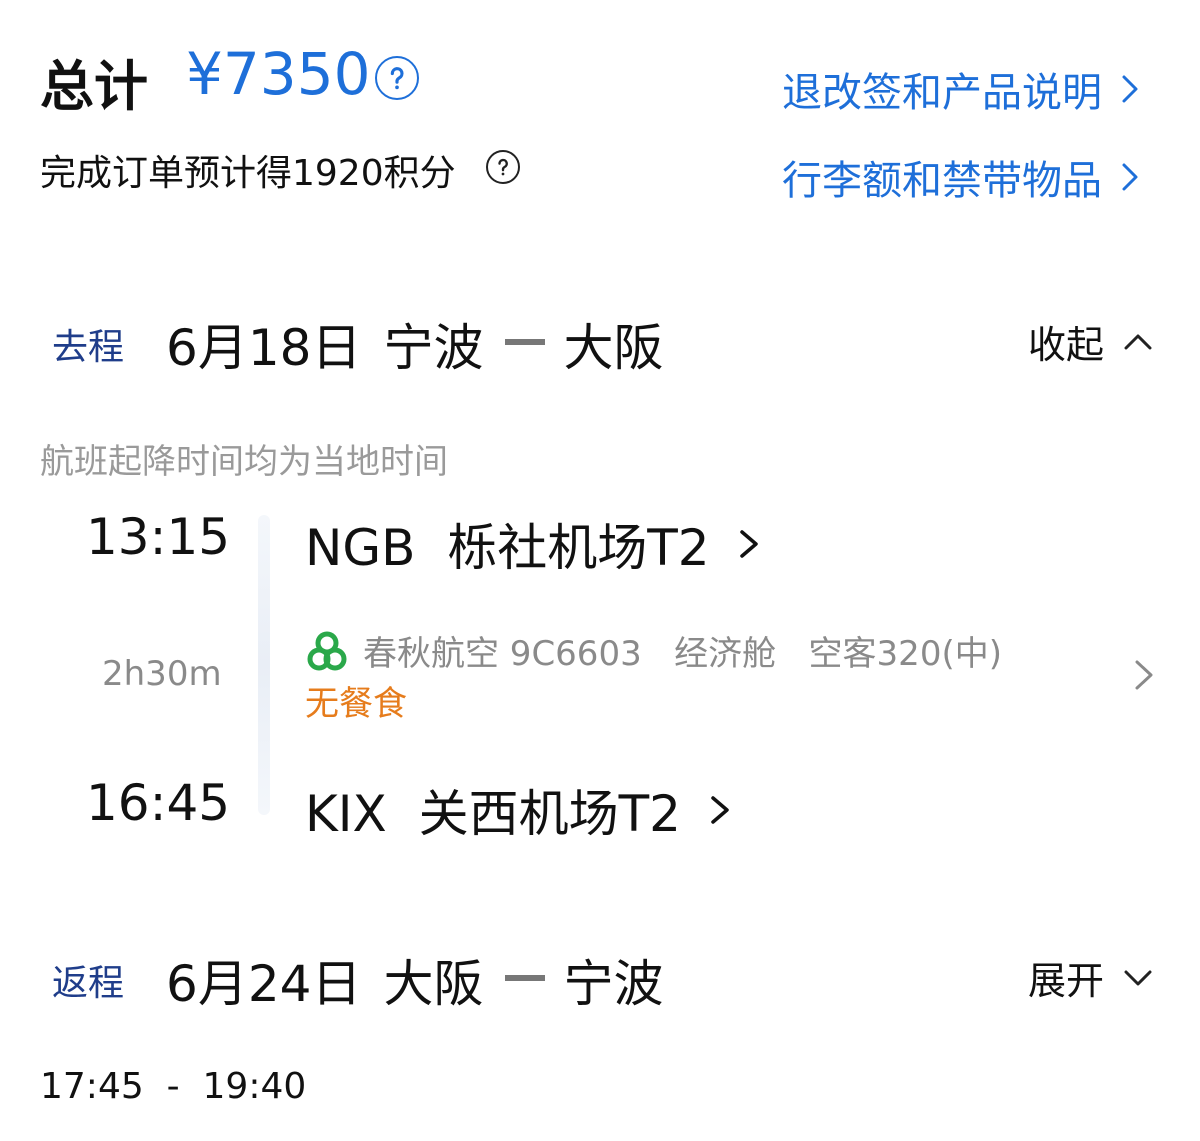  I want to click on chevron-down-icon, so click(1138, 978).